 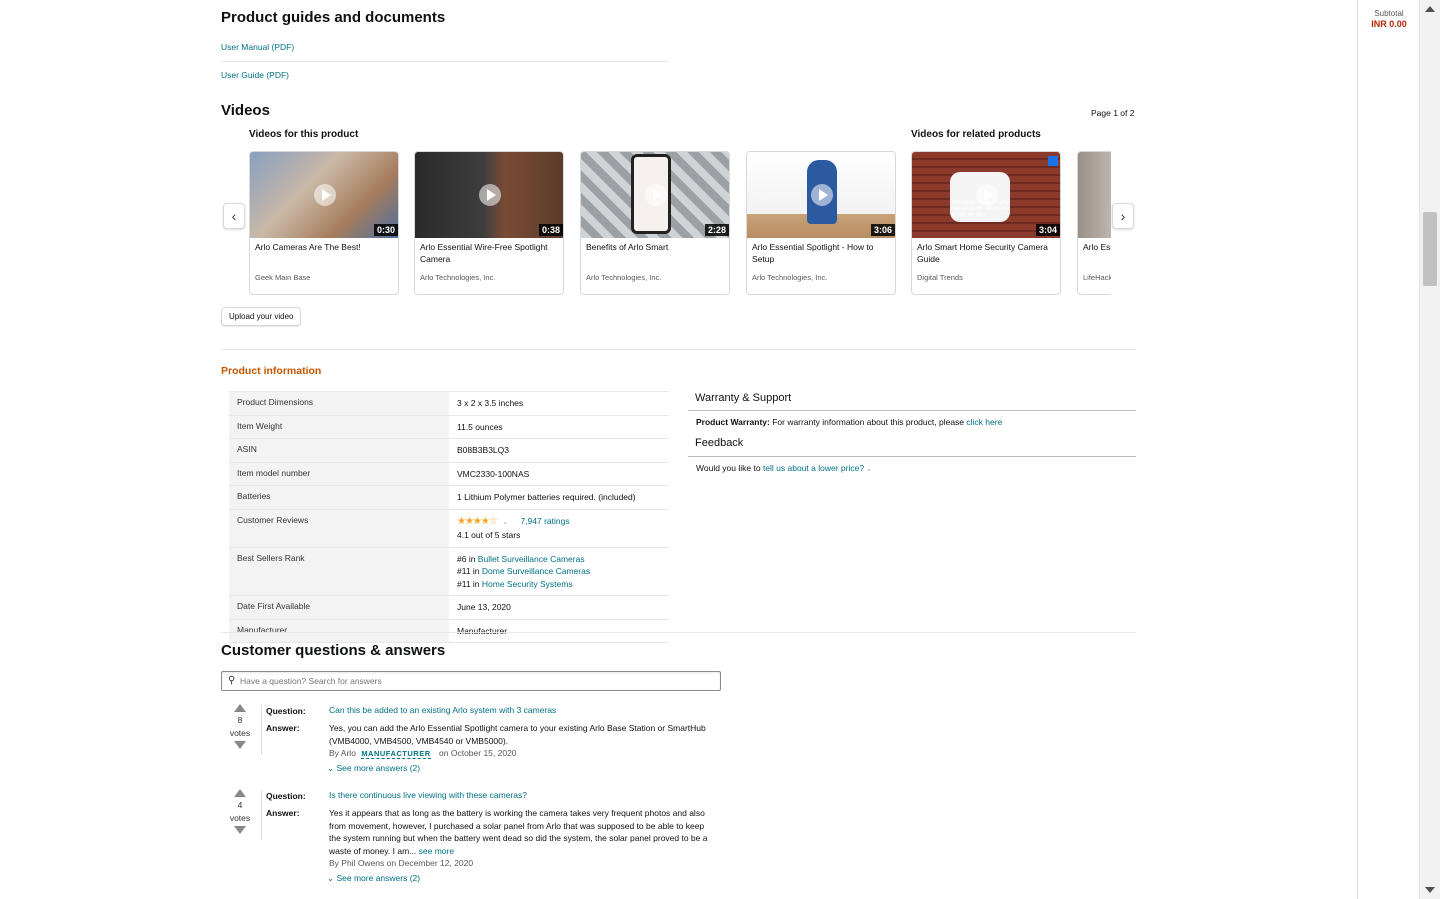 I want to click on answer-date: on October 15, 2020, so click(x=478, y=753).